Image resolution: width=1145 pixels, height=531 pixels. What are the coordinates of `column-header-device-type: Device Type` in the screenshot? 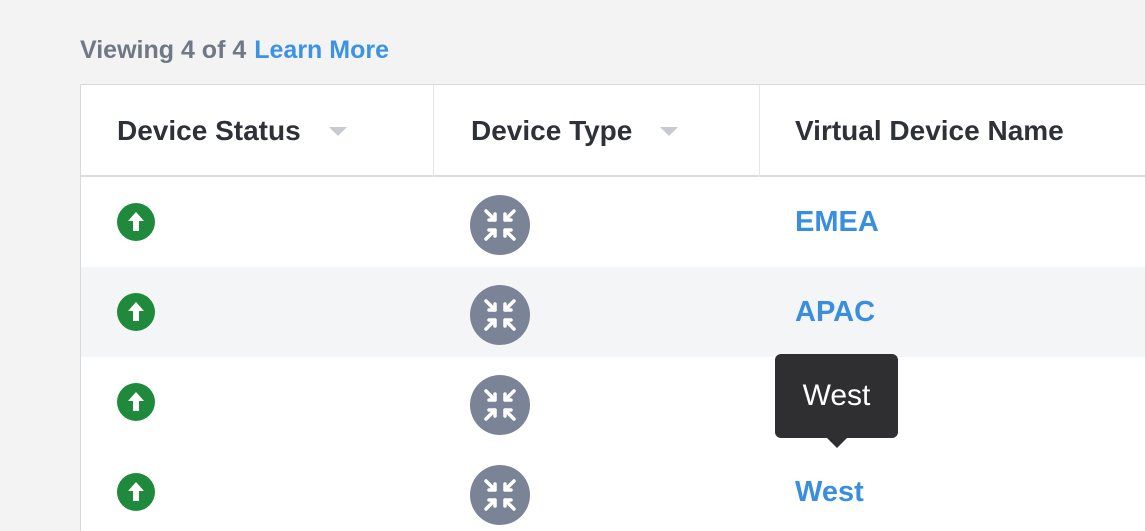 It's located at (575, 131).